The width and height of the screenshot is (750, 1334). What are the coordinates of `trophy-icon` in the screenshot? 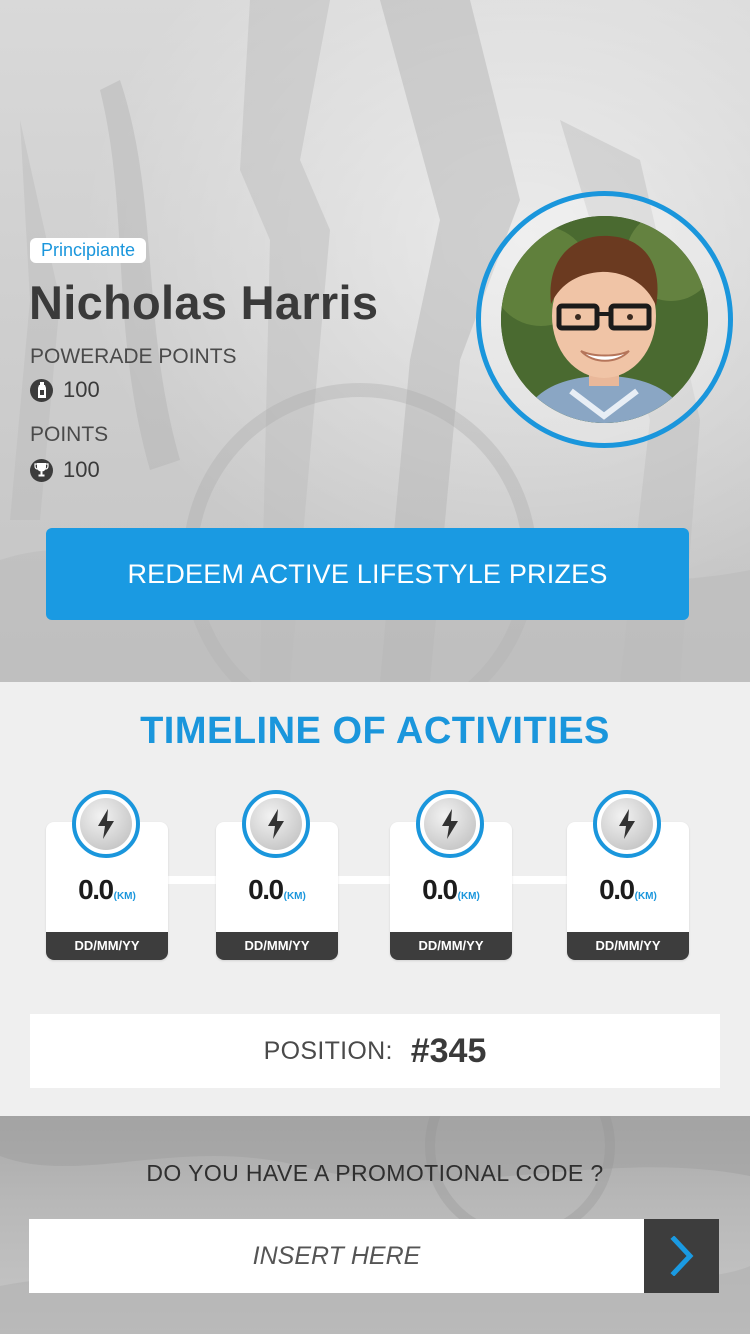 It's located at (41, 470).